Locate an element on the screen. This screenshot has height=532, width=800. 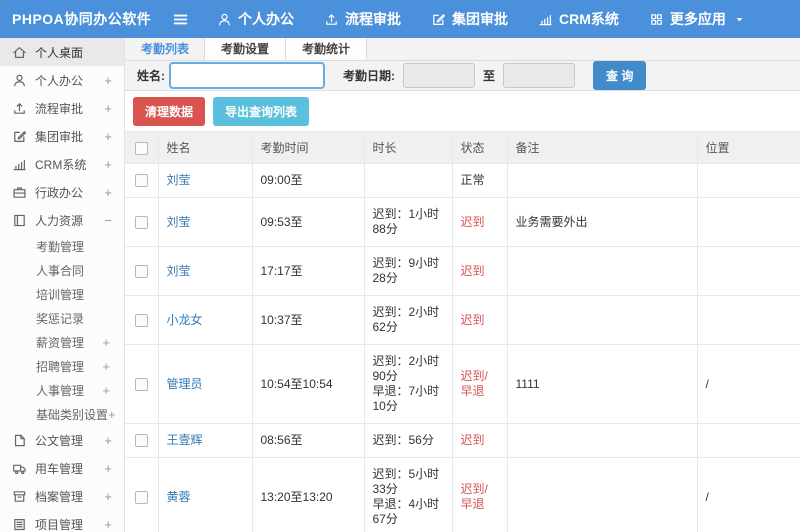
table-row: 刘莹 17:17至 迟到：9小时28分 迟到 is located at coordinates (462, 271).